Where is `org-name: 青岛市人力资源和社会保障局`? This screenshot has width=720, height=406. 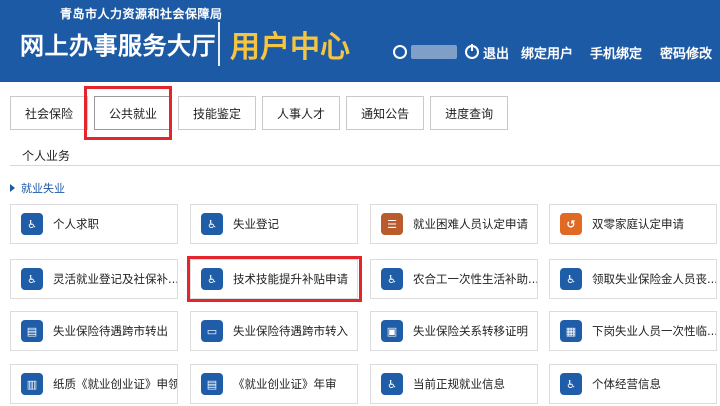
org-name: 青岛市人力资源和社会保障局 is located at coordinates (141, 14).